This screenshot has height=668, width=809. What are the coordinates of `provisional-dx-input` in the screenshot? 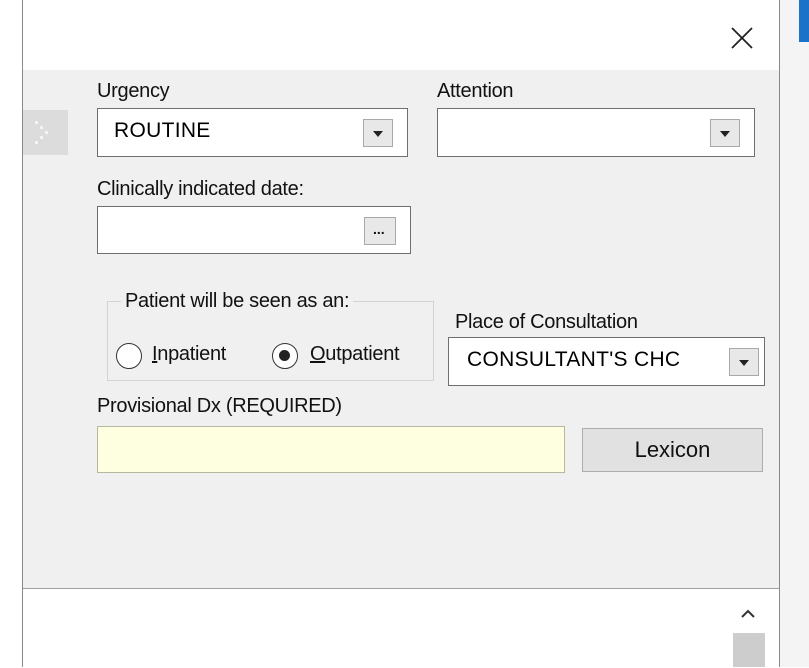 It's located at (331, 449).